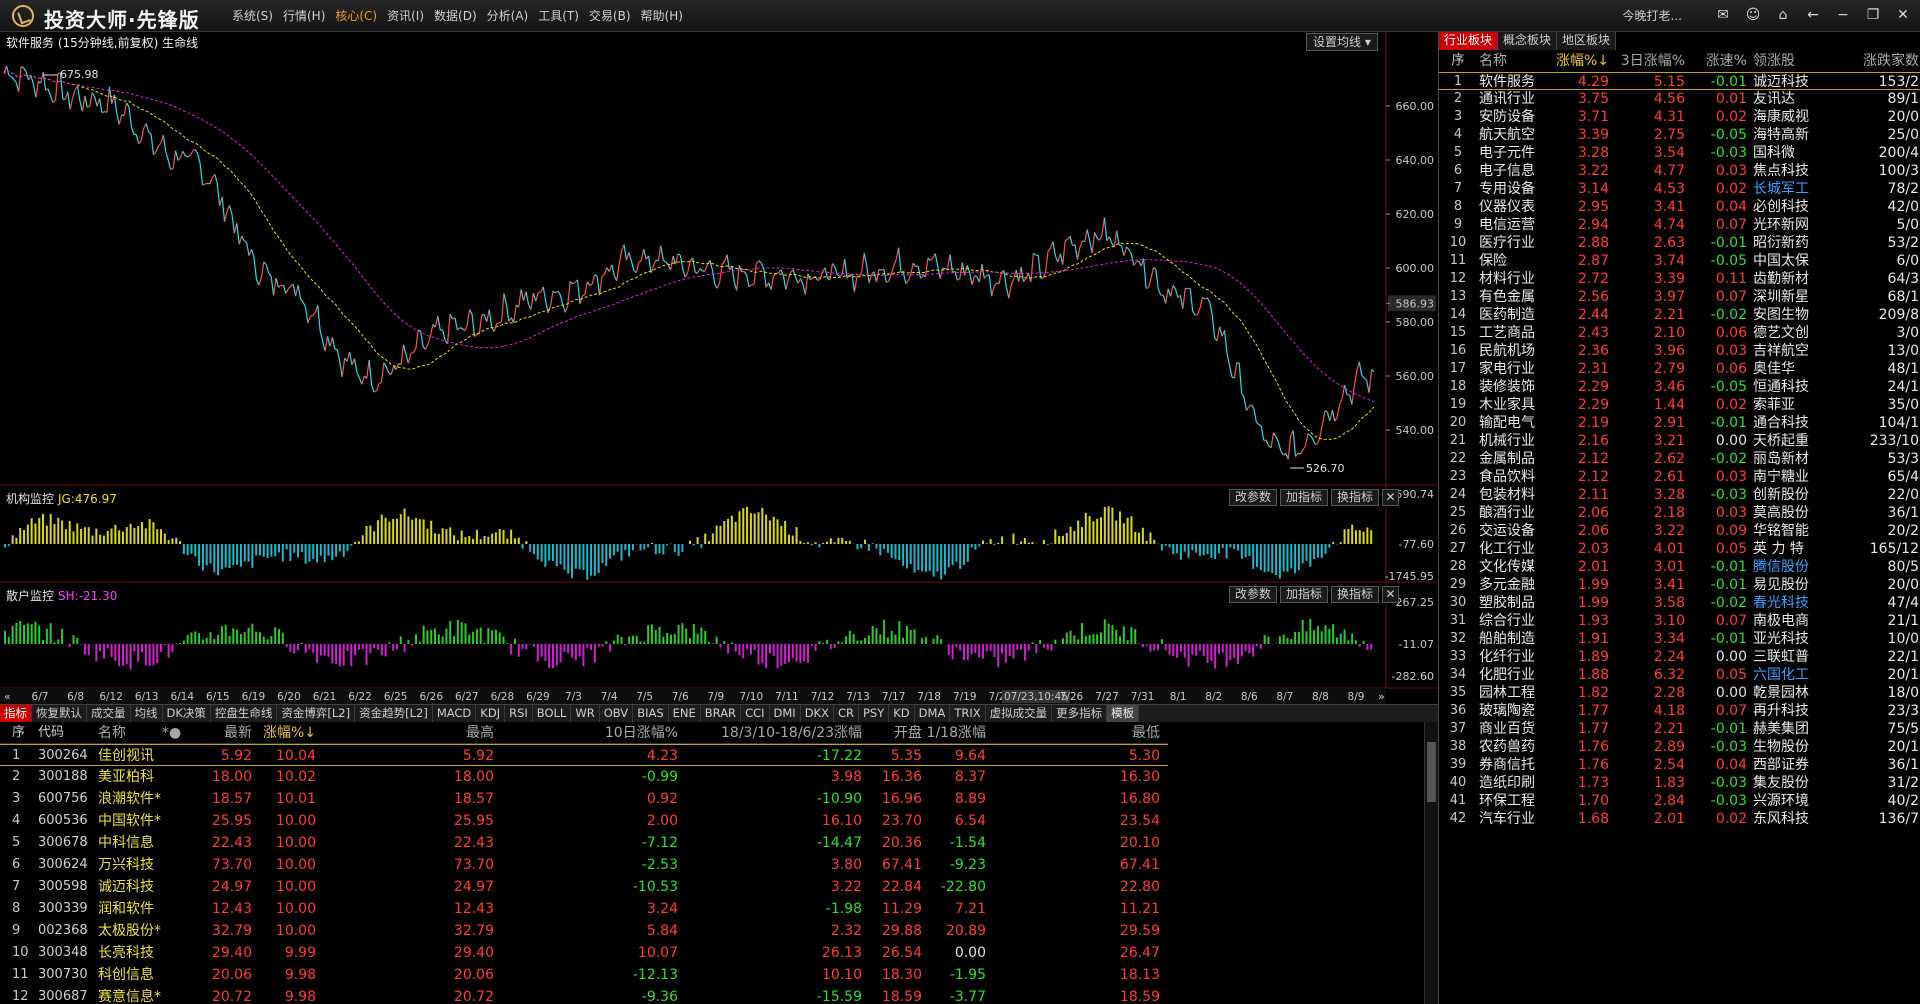 Image resolution: width=1920 pixels, height=1004 pixels. I want to click on menu-item-4: 数据(D), so click(455, 15).